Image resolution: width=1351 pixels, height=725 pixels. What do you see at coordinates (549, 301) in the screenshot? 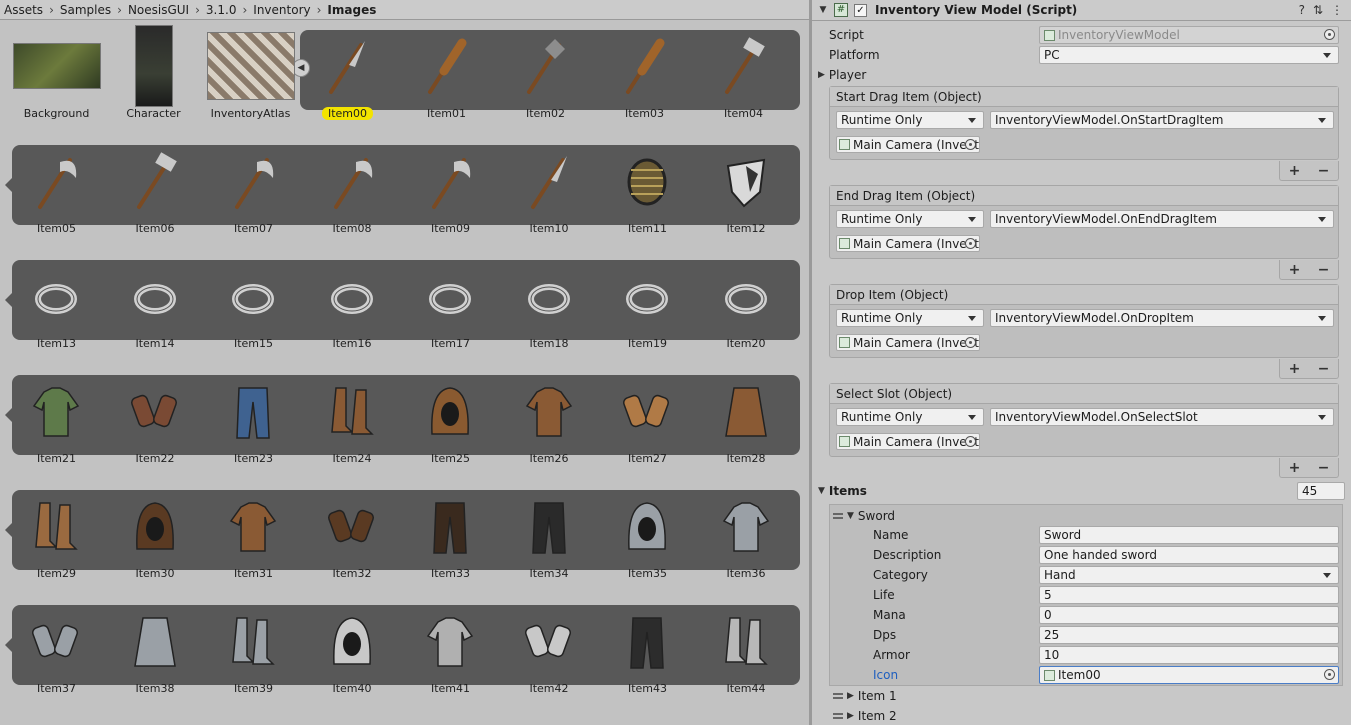
I see `sprite-item: Item18` at bounding box center [549, 301].